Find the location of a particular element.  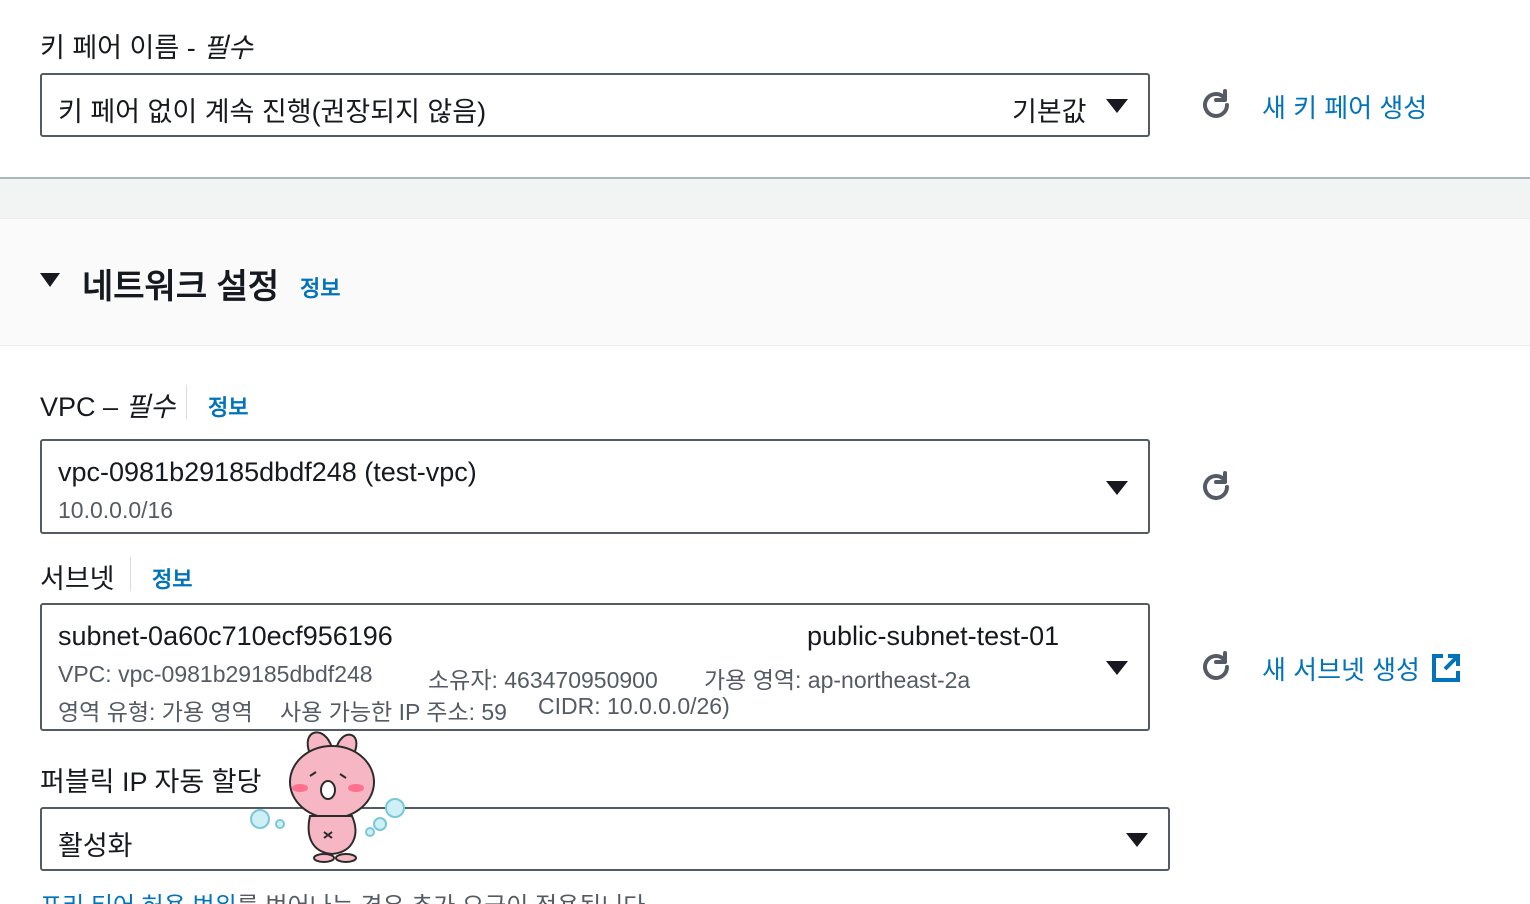

create-subnet-link: 새 서브넷 생성 is located at coordinates (1341, 668).